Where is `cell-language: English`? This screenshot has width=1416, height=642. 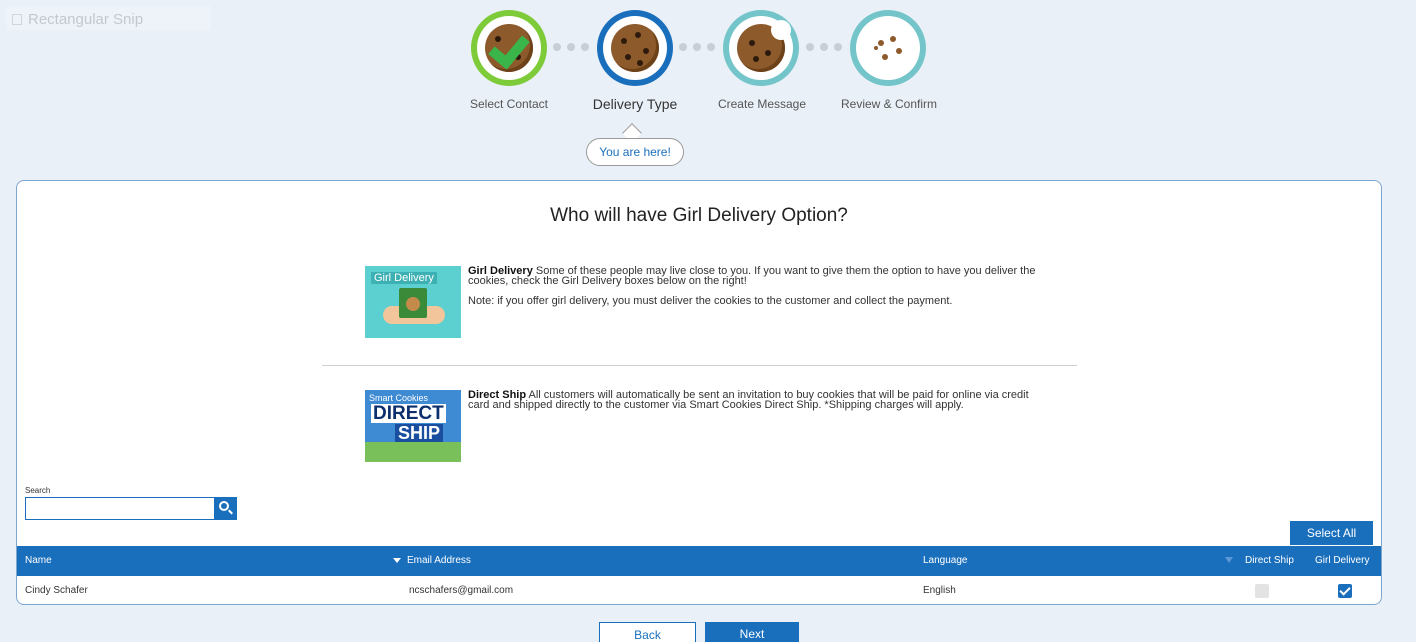
cell-language: English is located at coordinates (939, 590).